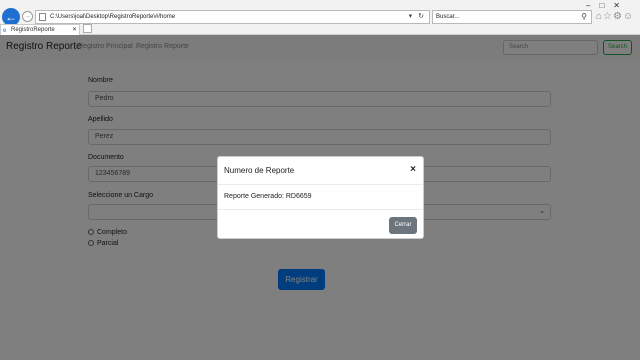 Image resolution: width=640 pixels, height=360 pixels. I want to click on search-icon: ⚲, so click(584, 17).